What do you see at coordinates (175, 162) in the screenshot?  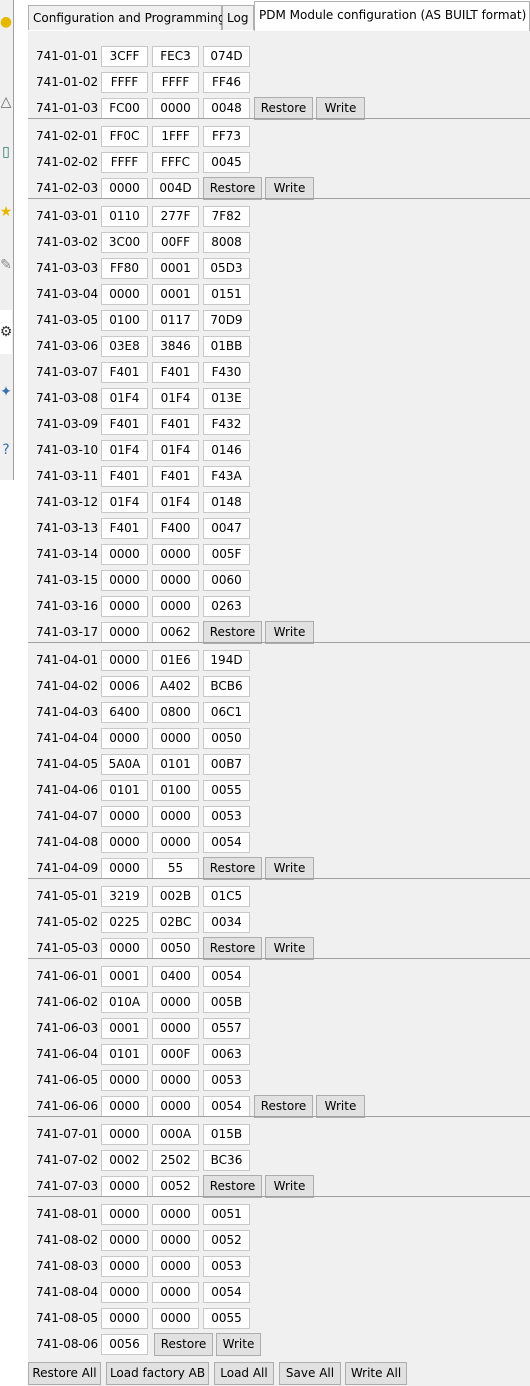 I see `hex-value-field: FFFC` at bounding box center [175, 162].